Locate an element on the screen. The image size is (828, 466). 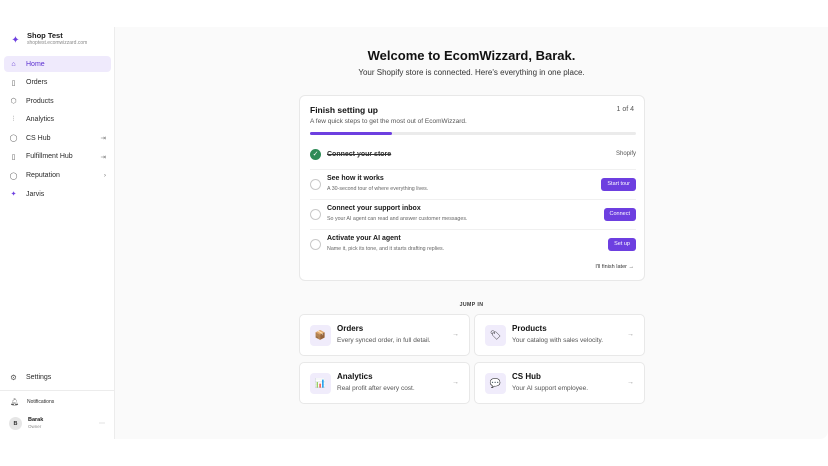
store-name: Shop Test is located at coordinates (45, 35).